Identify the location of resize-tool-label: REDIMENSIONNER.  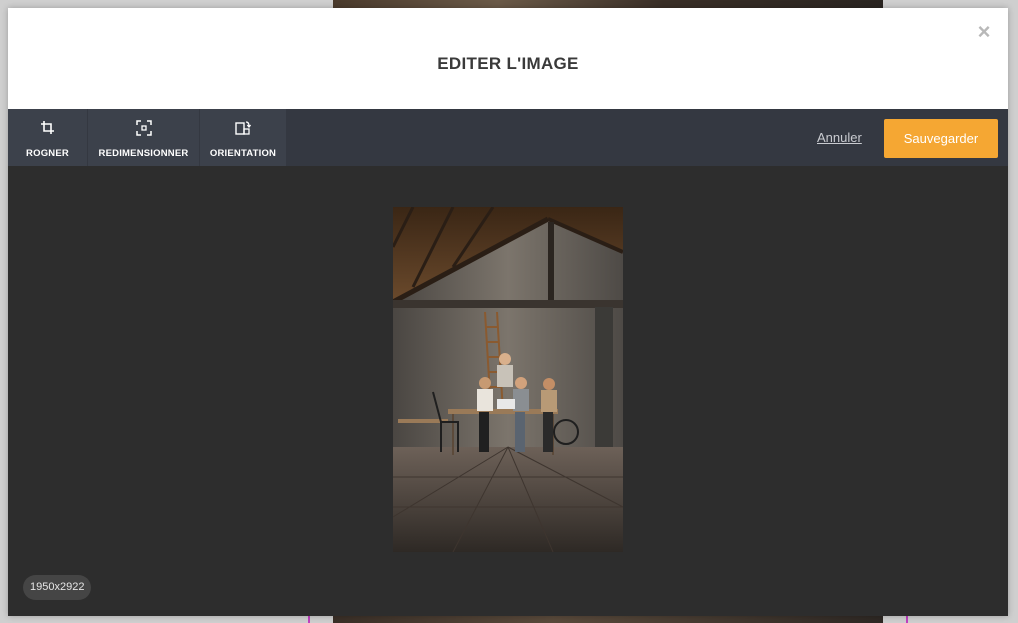
(143, 153).